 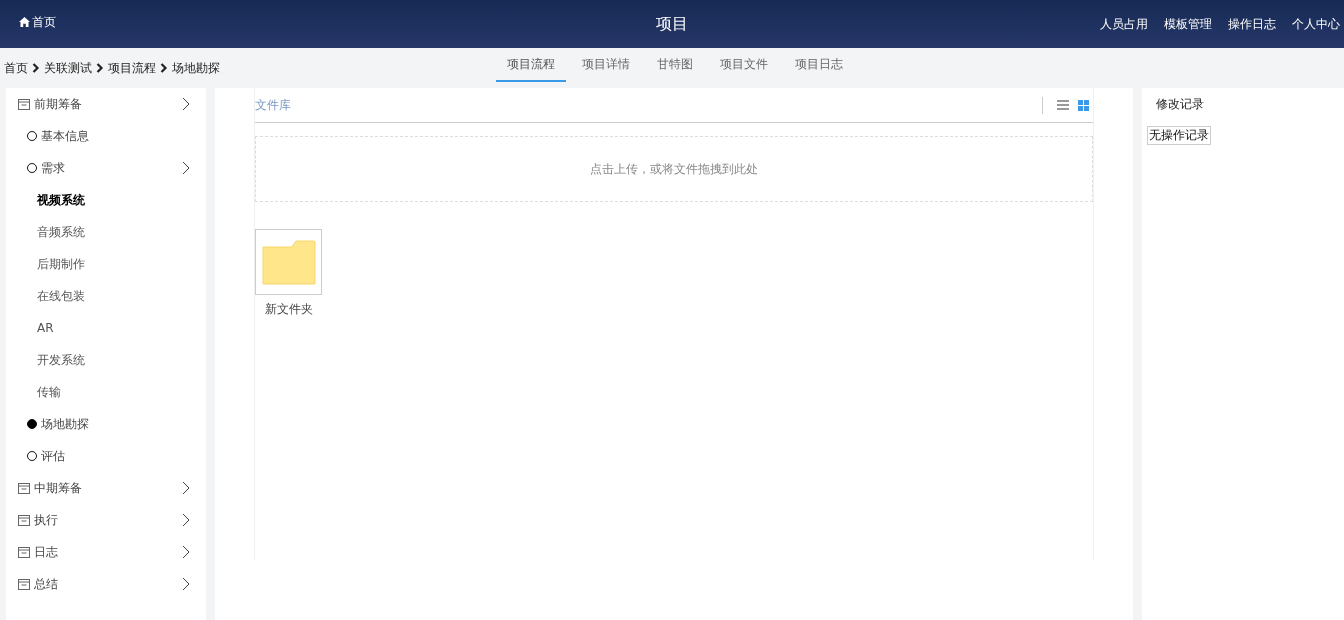 I want to click on sidebar-item: 后期制作, so click(x=106, y=264).